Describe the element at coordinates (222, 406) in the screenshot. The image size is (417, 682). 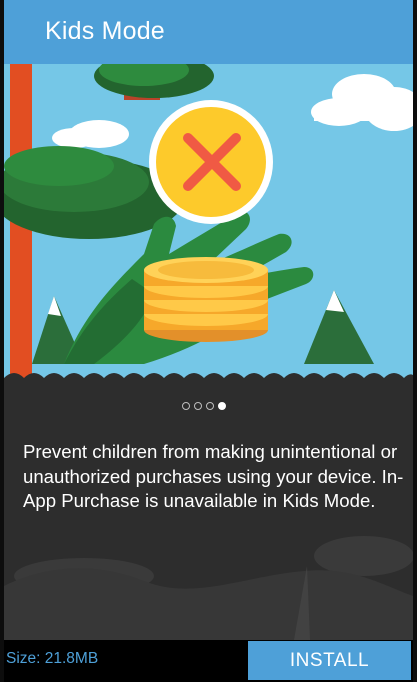
I see `page-dot-active` at that location.